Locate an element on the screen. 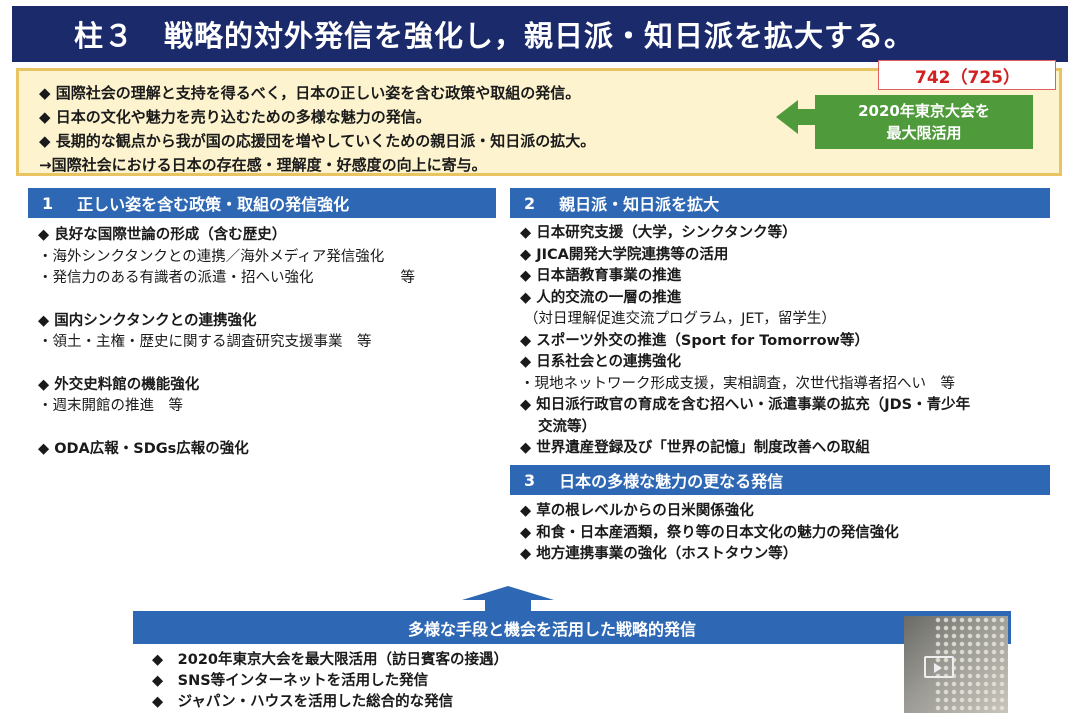 Image resolution: width=1080 pixels, height=713 pixels. page-title: 柱３ 戦略的対外発信を強化し，親日派・知日派を拡大する。 is located at coordinates (540, 34).